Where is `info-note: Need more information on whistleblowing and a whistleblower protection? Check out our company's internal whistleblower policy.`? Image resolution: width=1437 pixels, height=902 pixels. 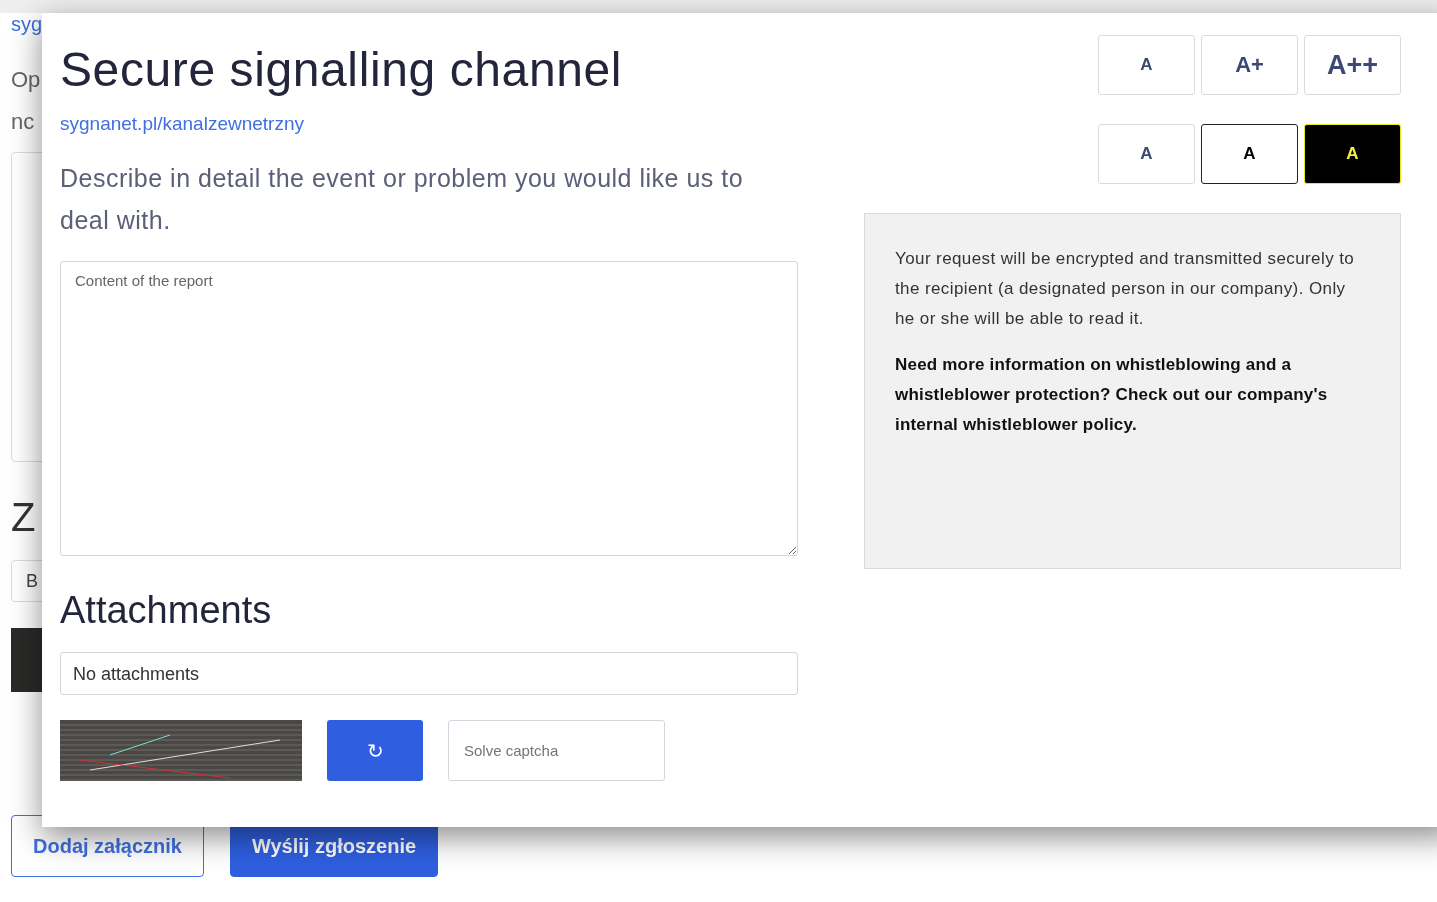
info-note: Need more information on whistleblowing and a whistleblower protection? Check out our company's internal whistleblower policy. is located at coordinates (1112, 395).